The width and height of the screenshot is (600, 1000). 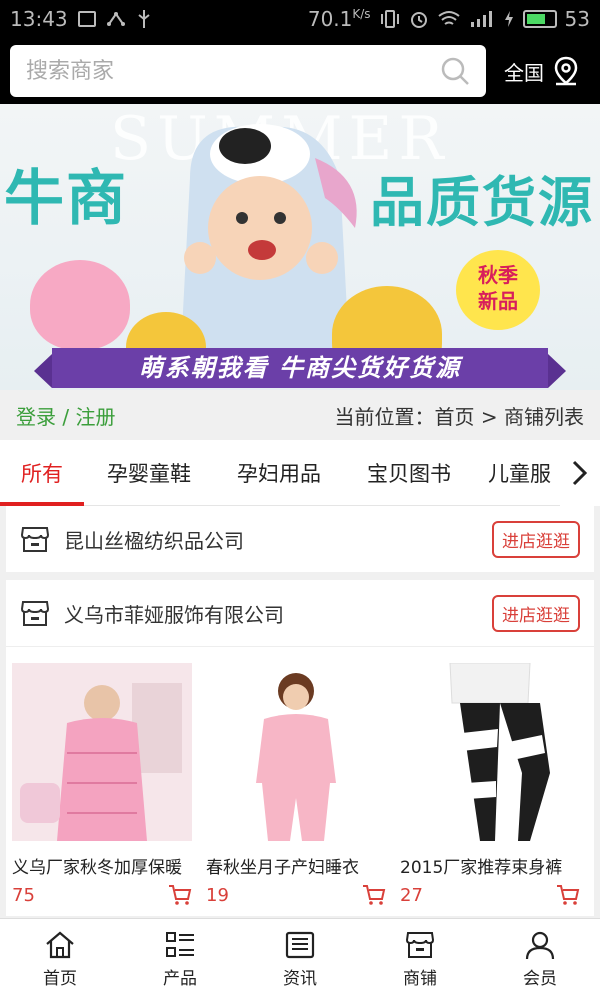 What do you see at coordinates (490, 865) in the screenshot?
I see `product-name: 2015厂家推荐束身裤` at bounding box center [490, 865].